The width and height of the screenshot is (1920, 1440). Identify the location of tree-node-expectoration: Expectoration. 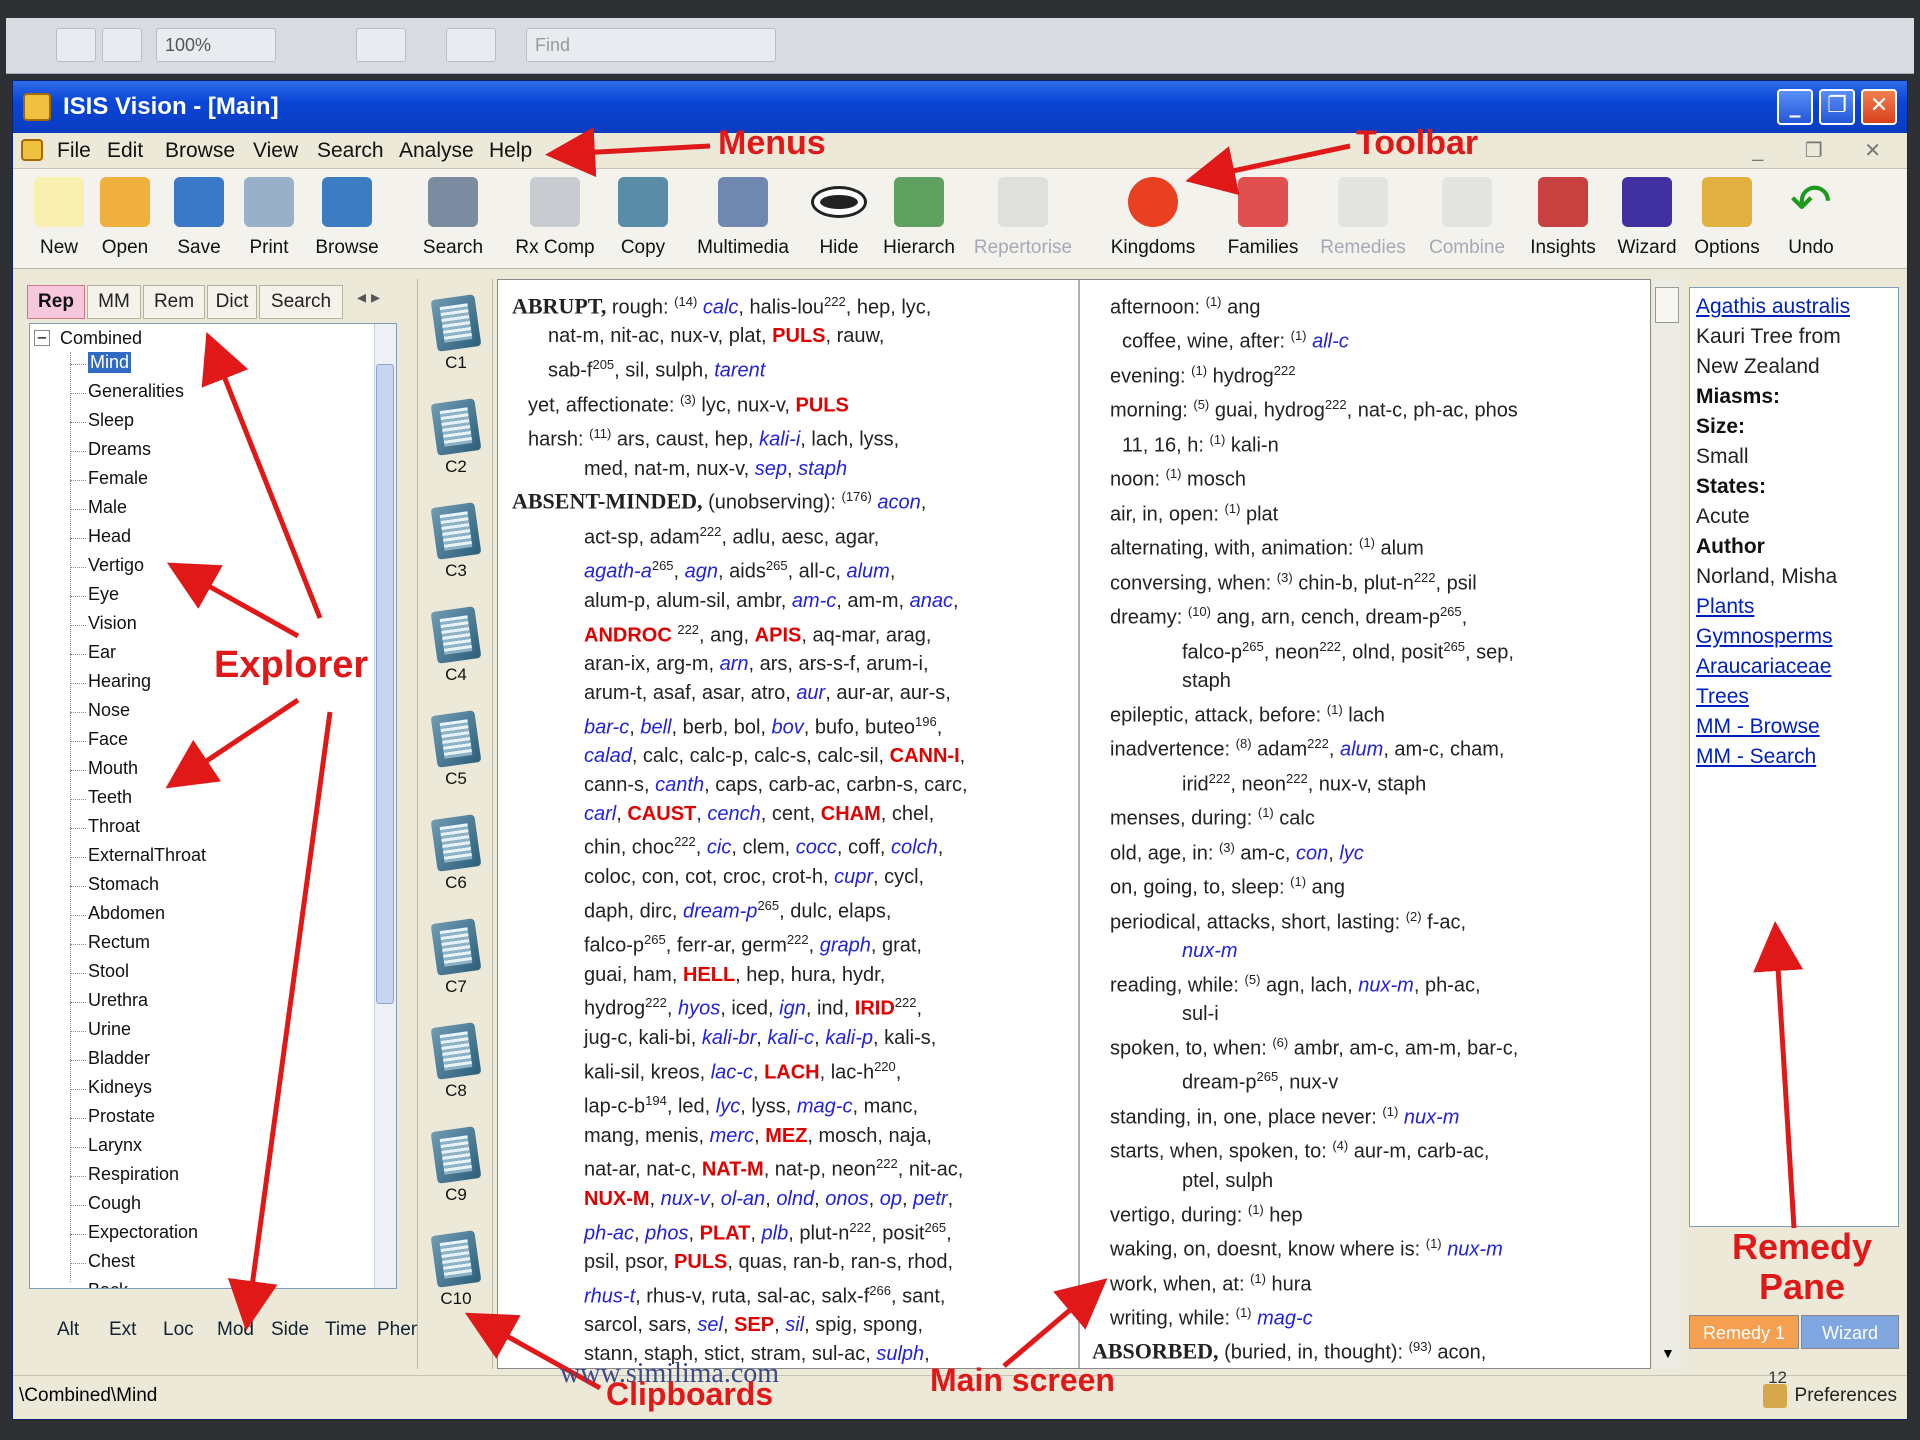
(143, 1232).